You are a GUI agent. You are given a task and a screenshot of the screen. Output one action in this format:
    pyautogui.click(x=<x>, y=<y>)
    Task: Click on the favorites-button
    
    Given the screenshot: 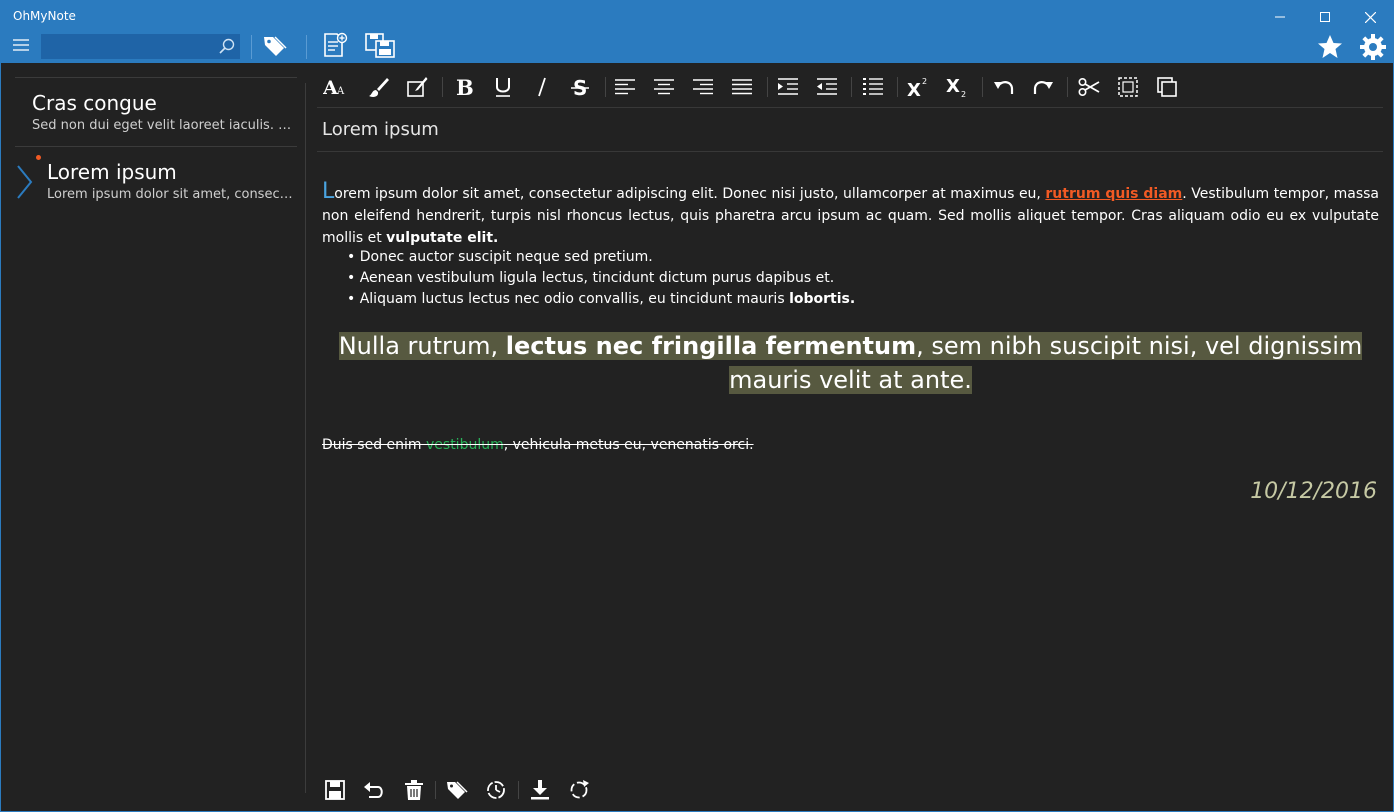 What is the action you would take?
    pyautogui.click(x=1330, y=46)
    